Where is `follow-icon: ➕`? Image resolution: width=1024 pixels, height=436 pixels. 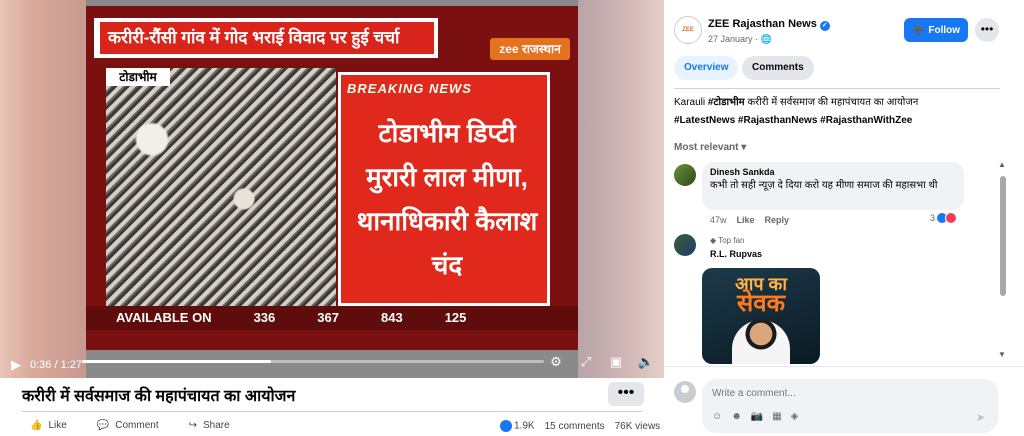 follow-icon: ➕ is located at coordinates (918, 30).